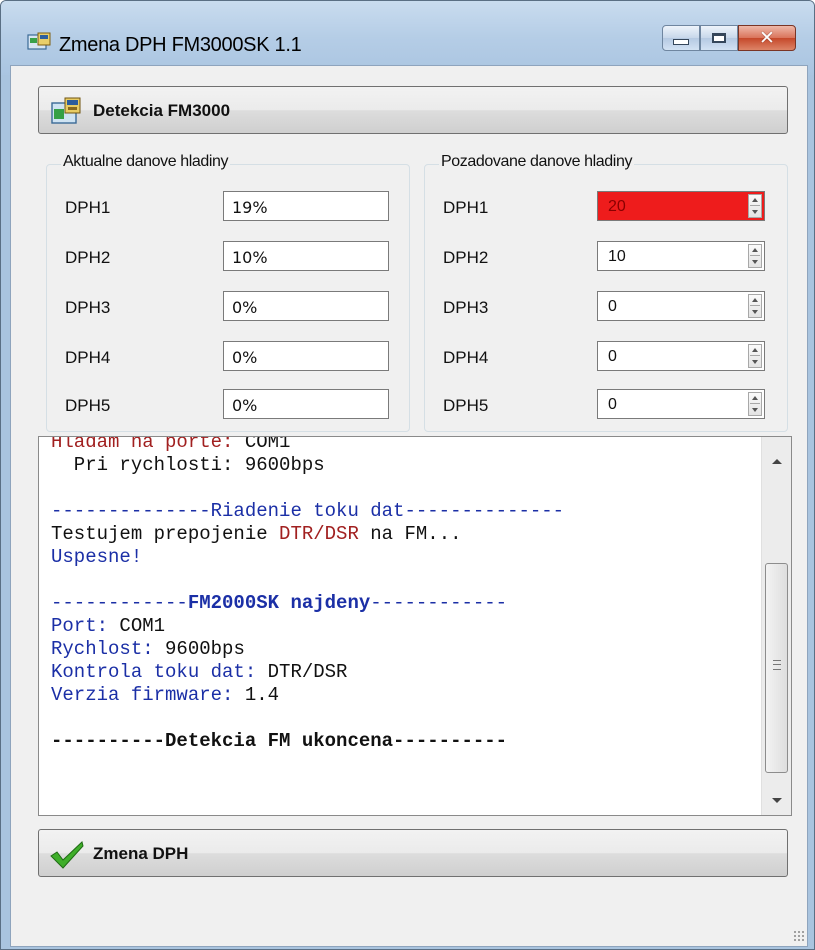  I want to click on current-dph5-field: 0%, so click(306, 404).